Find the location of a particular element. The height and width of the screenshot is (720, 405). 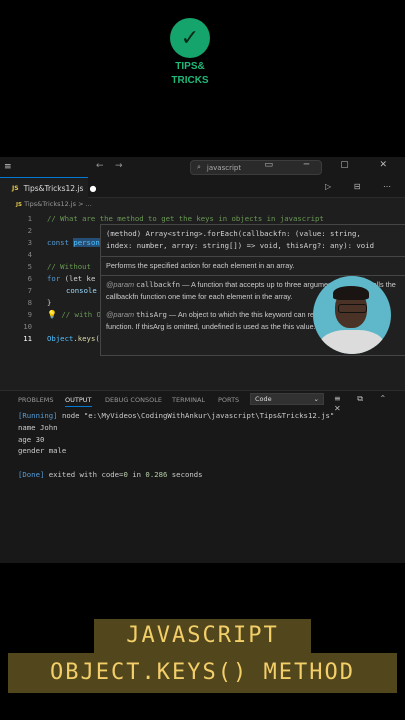

panel-actions: ≡ ⧉ ⌃ ✕ is located at coordinates (369, 403).